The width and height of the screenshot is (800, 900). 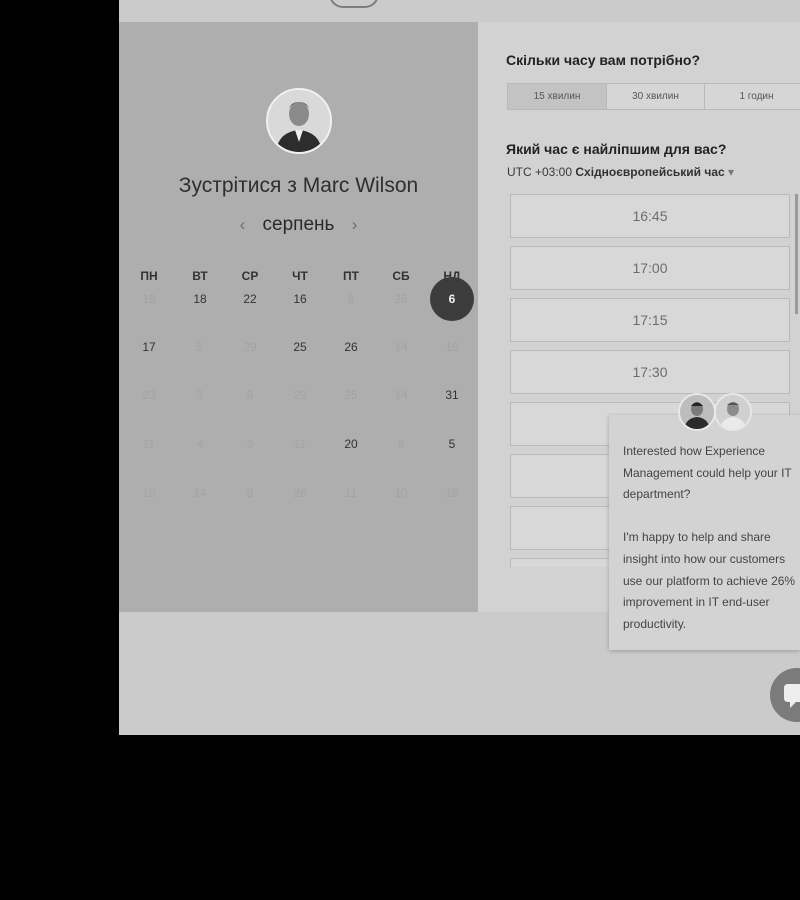 I want to click on month-label: серпень, so click(x=298, y=224).